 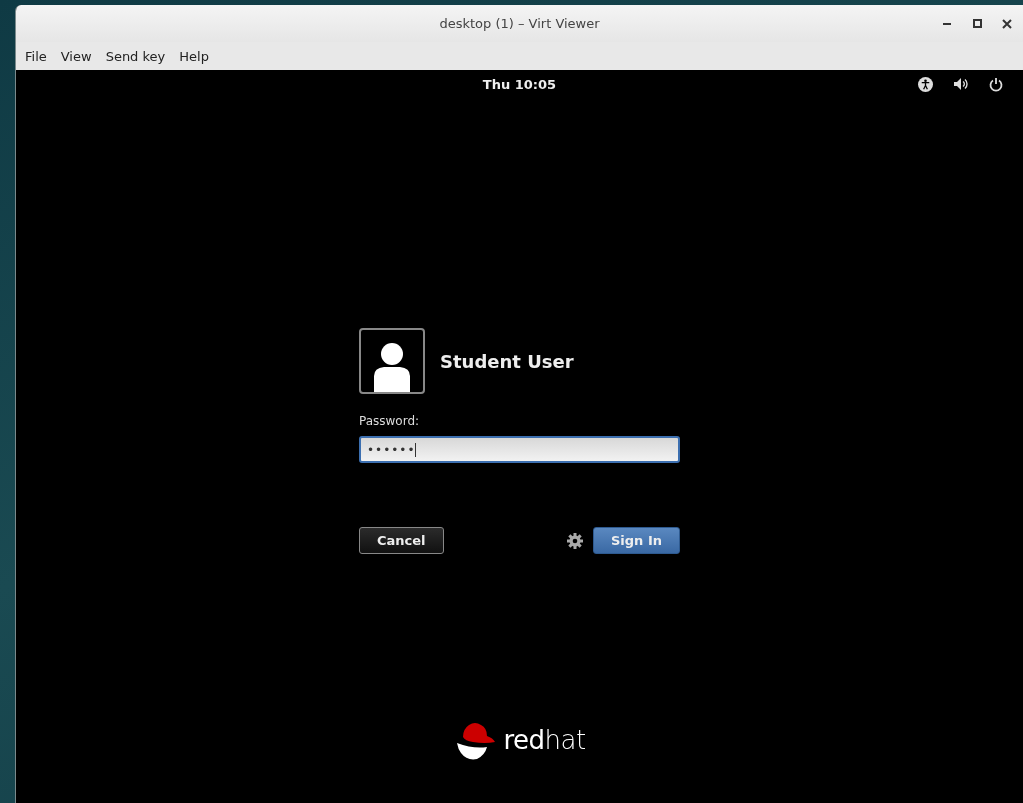 I want to click on gear-icon, so click(x=575, y=540).